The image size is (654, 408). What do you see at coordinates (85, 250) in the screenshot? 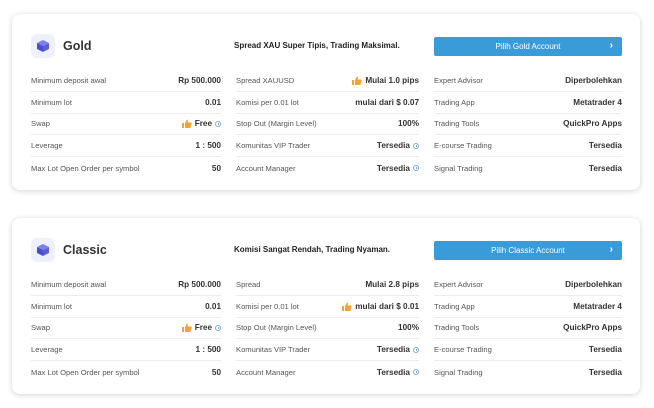
I see `card-title: Classic` at bounding box center [85, 250].